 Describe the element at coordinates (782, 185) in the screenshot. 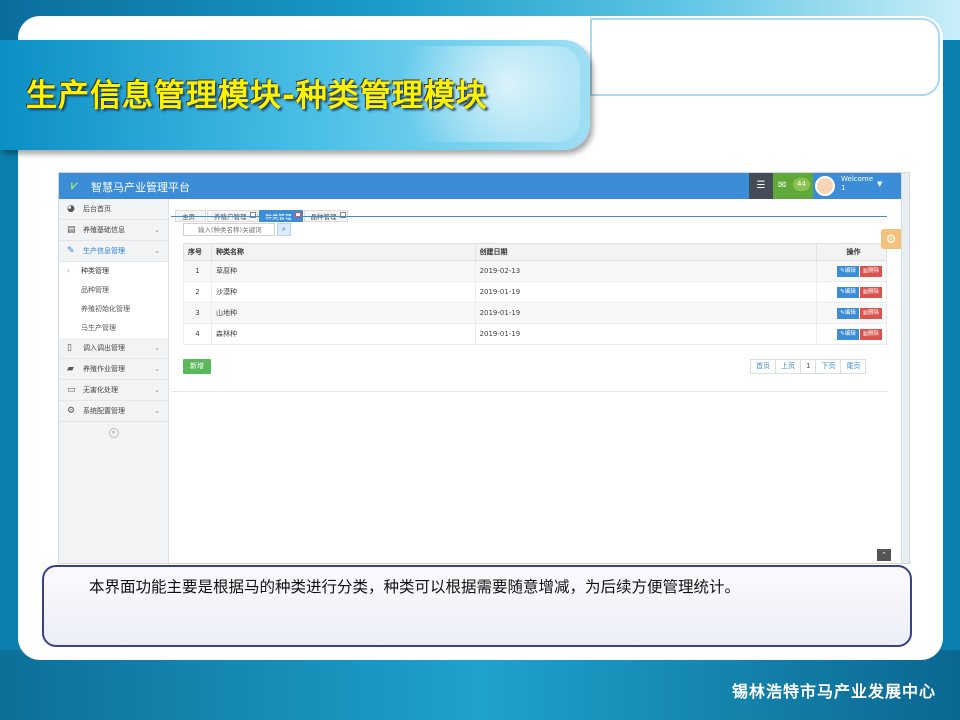

I see `mail-icon: ✉` at that location.